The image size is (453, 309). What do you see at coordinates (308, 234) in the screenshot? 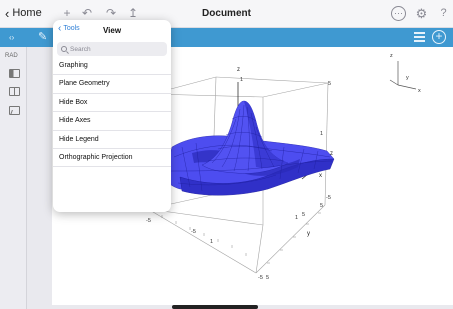
I see `y-axis-label: y` at bounding box center [308, 234].